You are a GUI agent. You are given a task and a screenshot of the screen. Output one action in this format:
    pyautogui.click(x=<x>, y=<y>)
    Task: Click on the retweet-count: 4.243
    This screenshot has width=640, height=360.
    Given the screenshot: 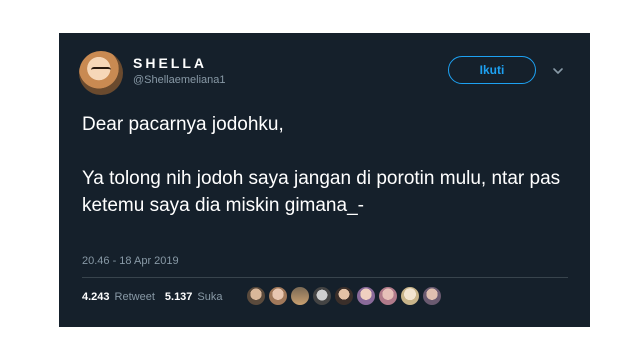 What is the action you would take?
    pyautogui.click(x=96, y=297)
    